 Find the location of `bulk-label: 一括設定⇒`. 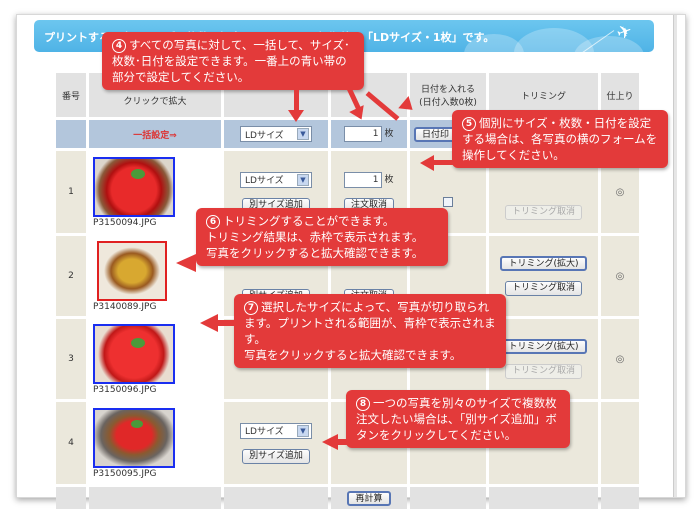

bulk-label: 一括設定⇒ is located at coordinates (155, 135).